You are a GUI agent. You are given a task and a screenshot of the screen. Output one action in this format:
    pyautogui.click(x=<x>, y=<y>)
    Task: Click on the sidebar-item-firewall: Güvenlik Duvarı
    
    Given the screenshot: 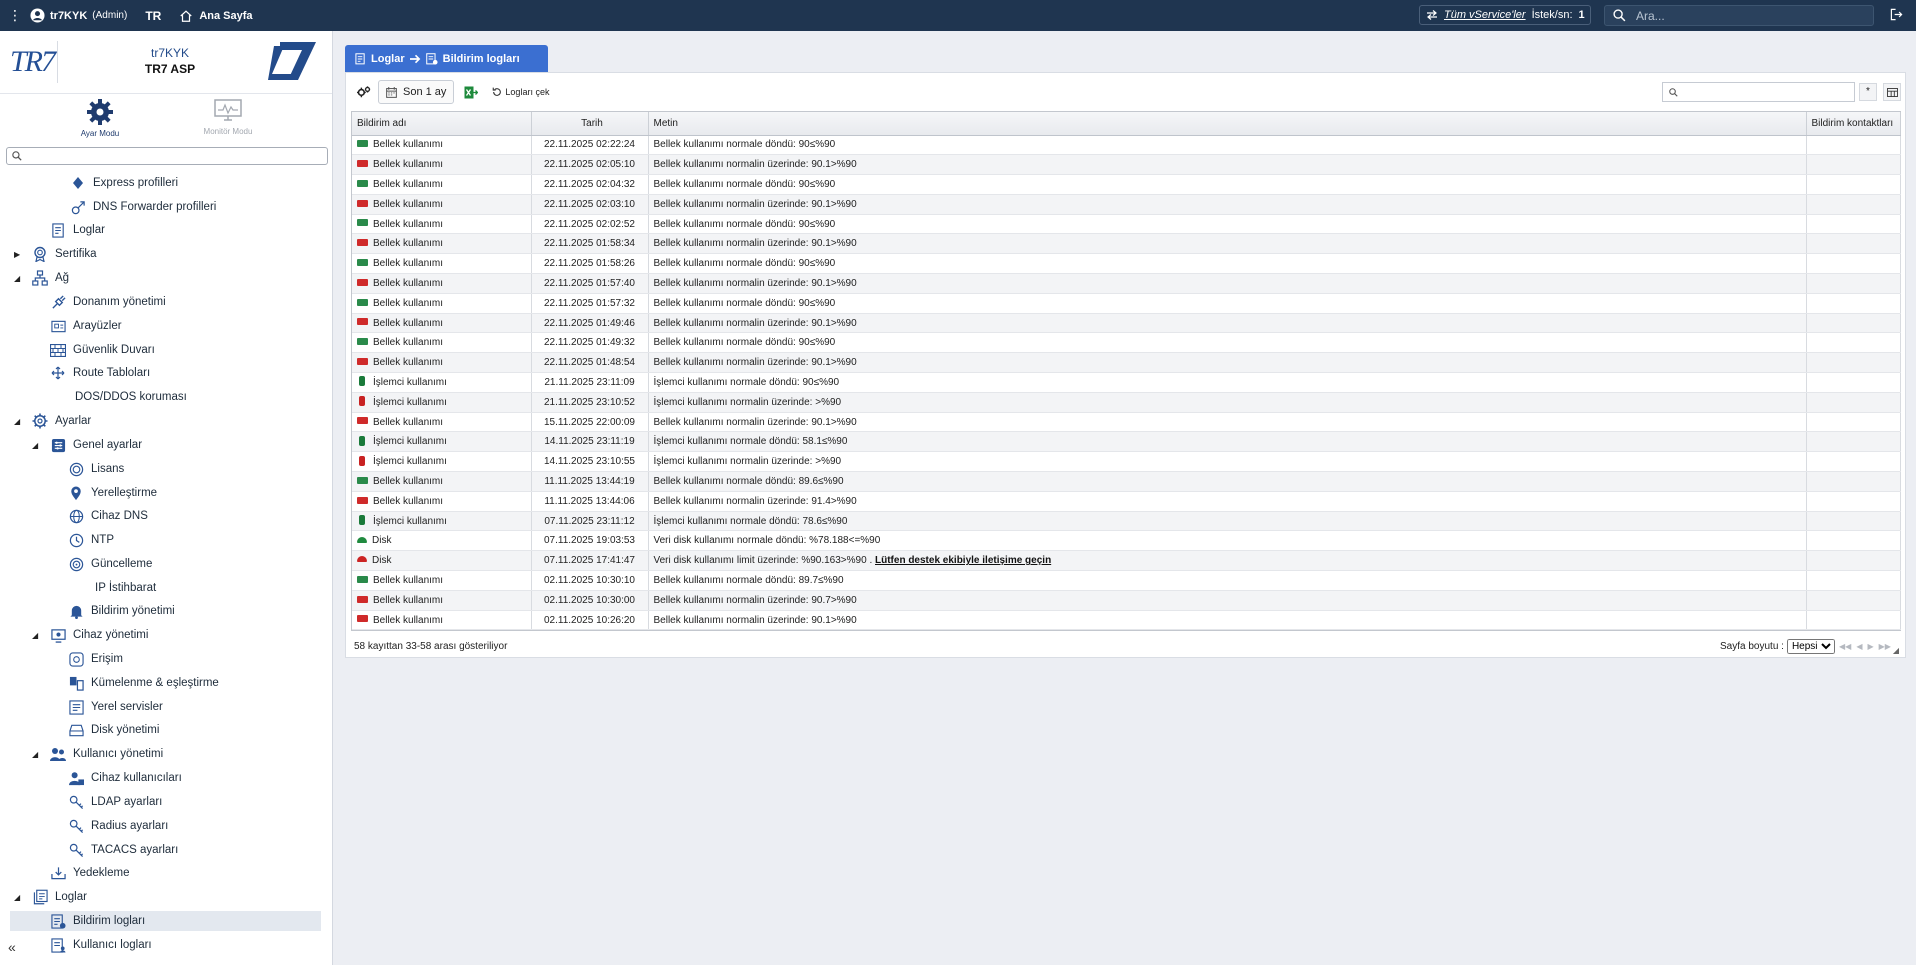 What is the action you would take?
    pyautogui.click(x=102, y=350)
    